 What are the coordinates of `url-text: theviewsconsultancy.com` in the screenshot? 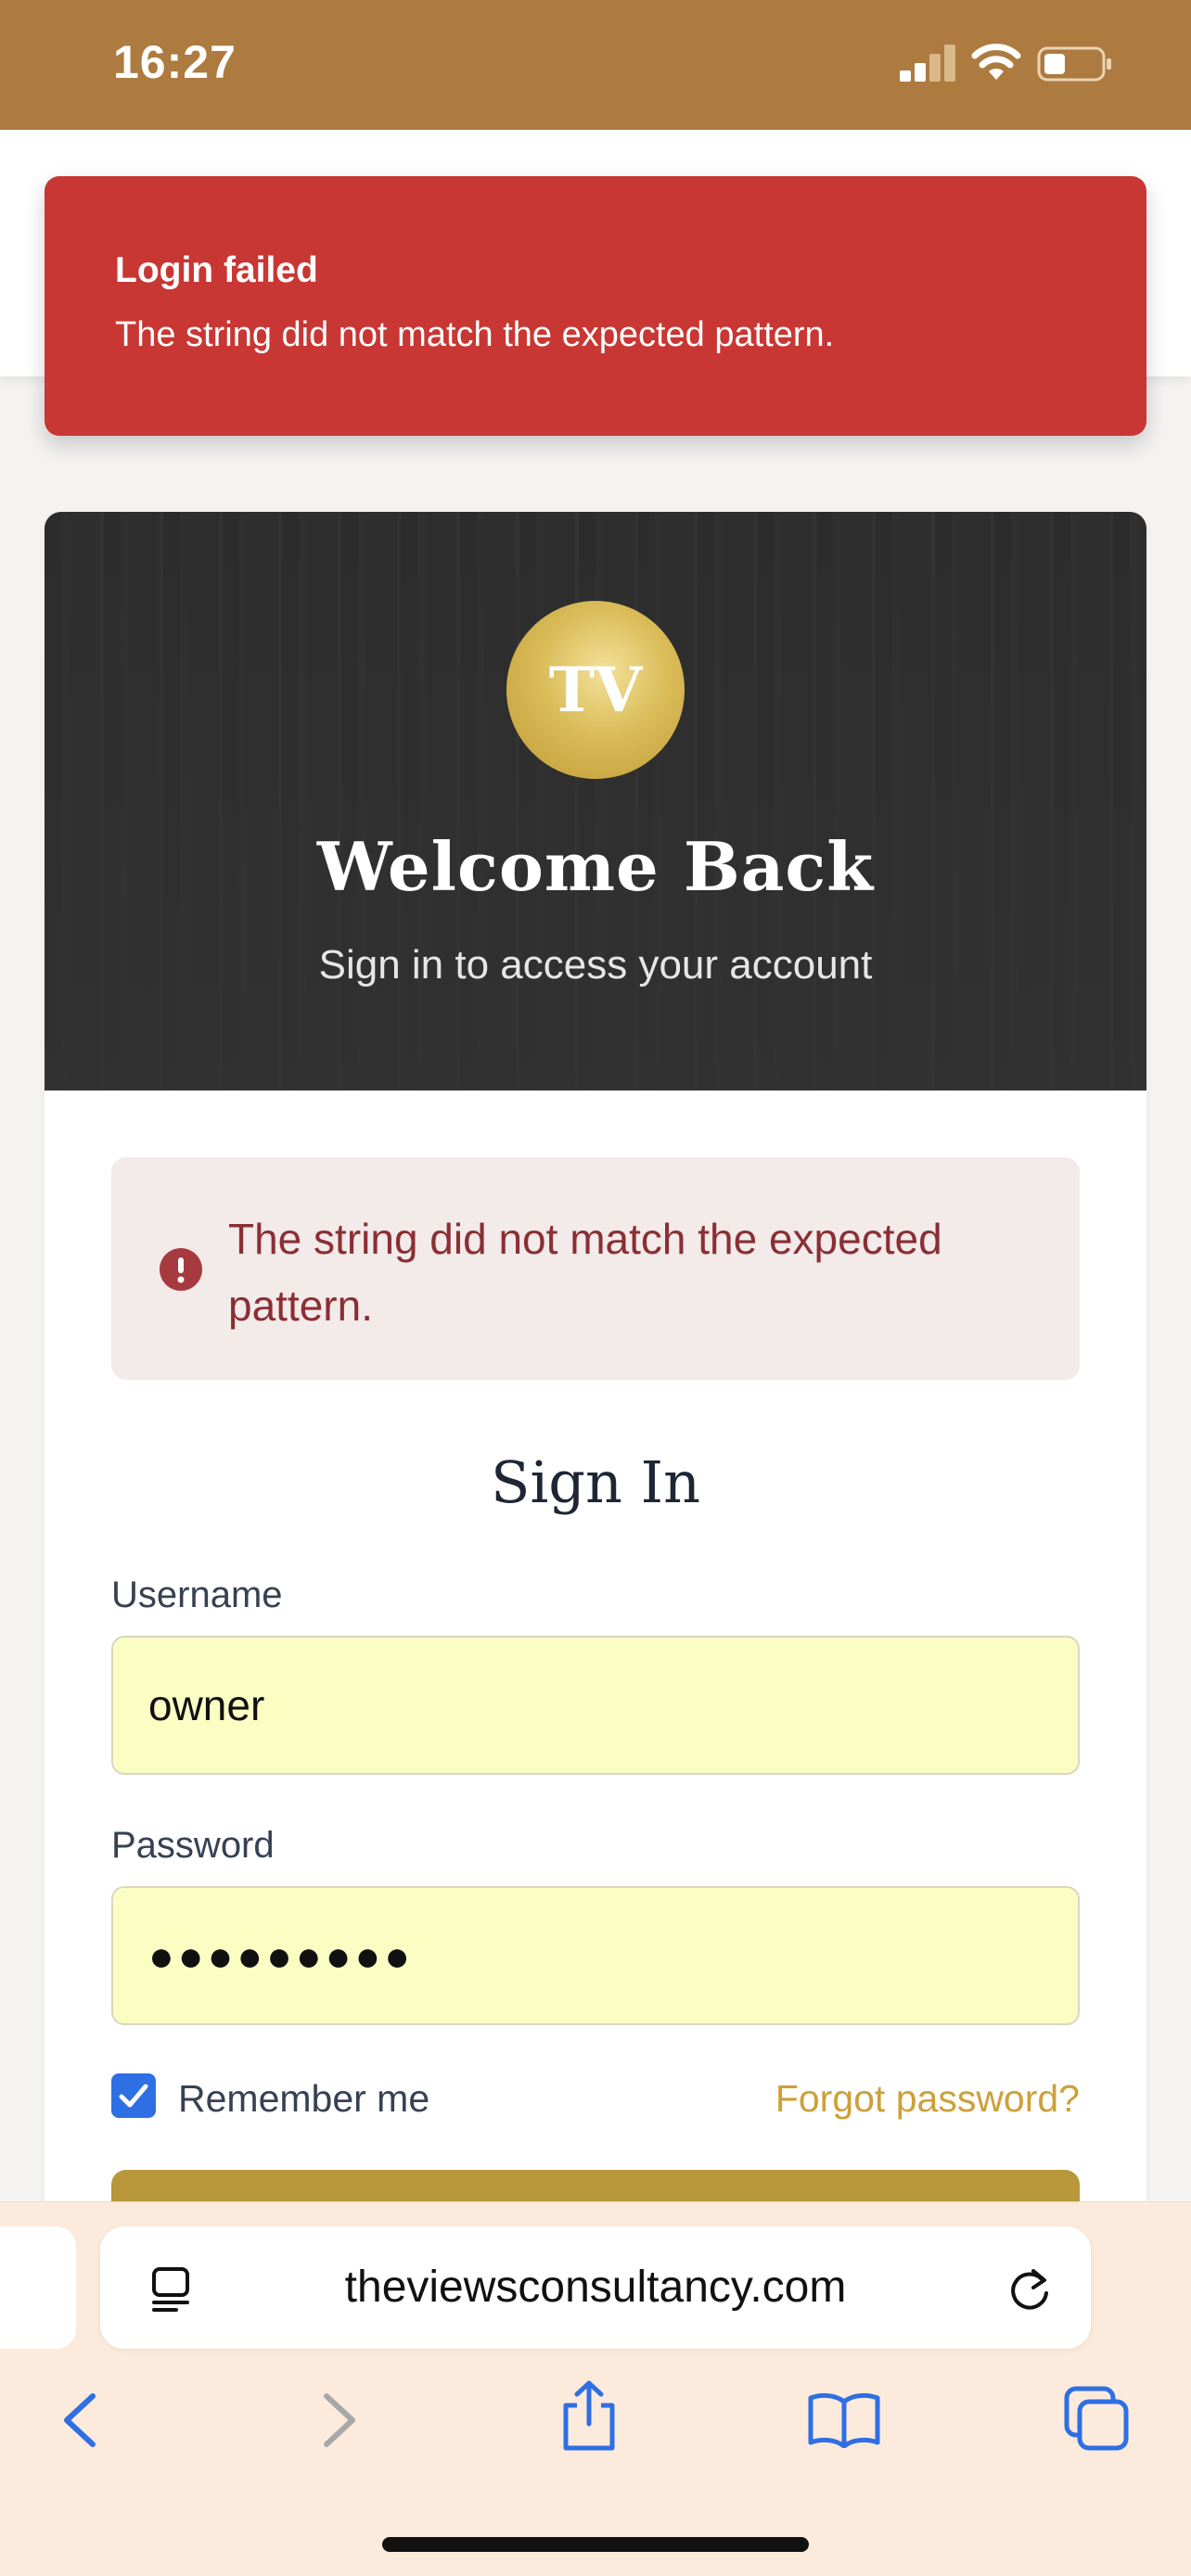 It's located at (595, 2287).